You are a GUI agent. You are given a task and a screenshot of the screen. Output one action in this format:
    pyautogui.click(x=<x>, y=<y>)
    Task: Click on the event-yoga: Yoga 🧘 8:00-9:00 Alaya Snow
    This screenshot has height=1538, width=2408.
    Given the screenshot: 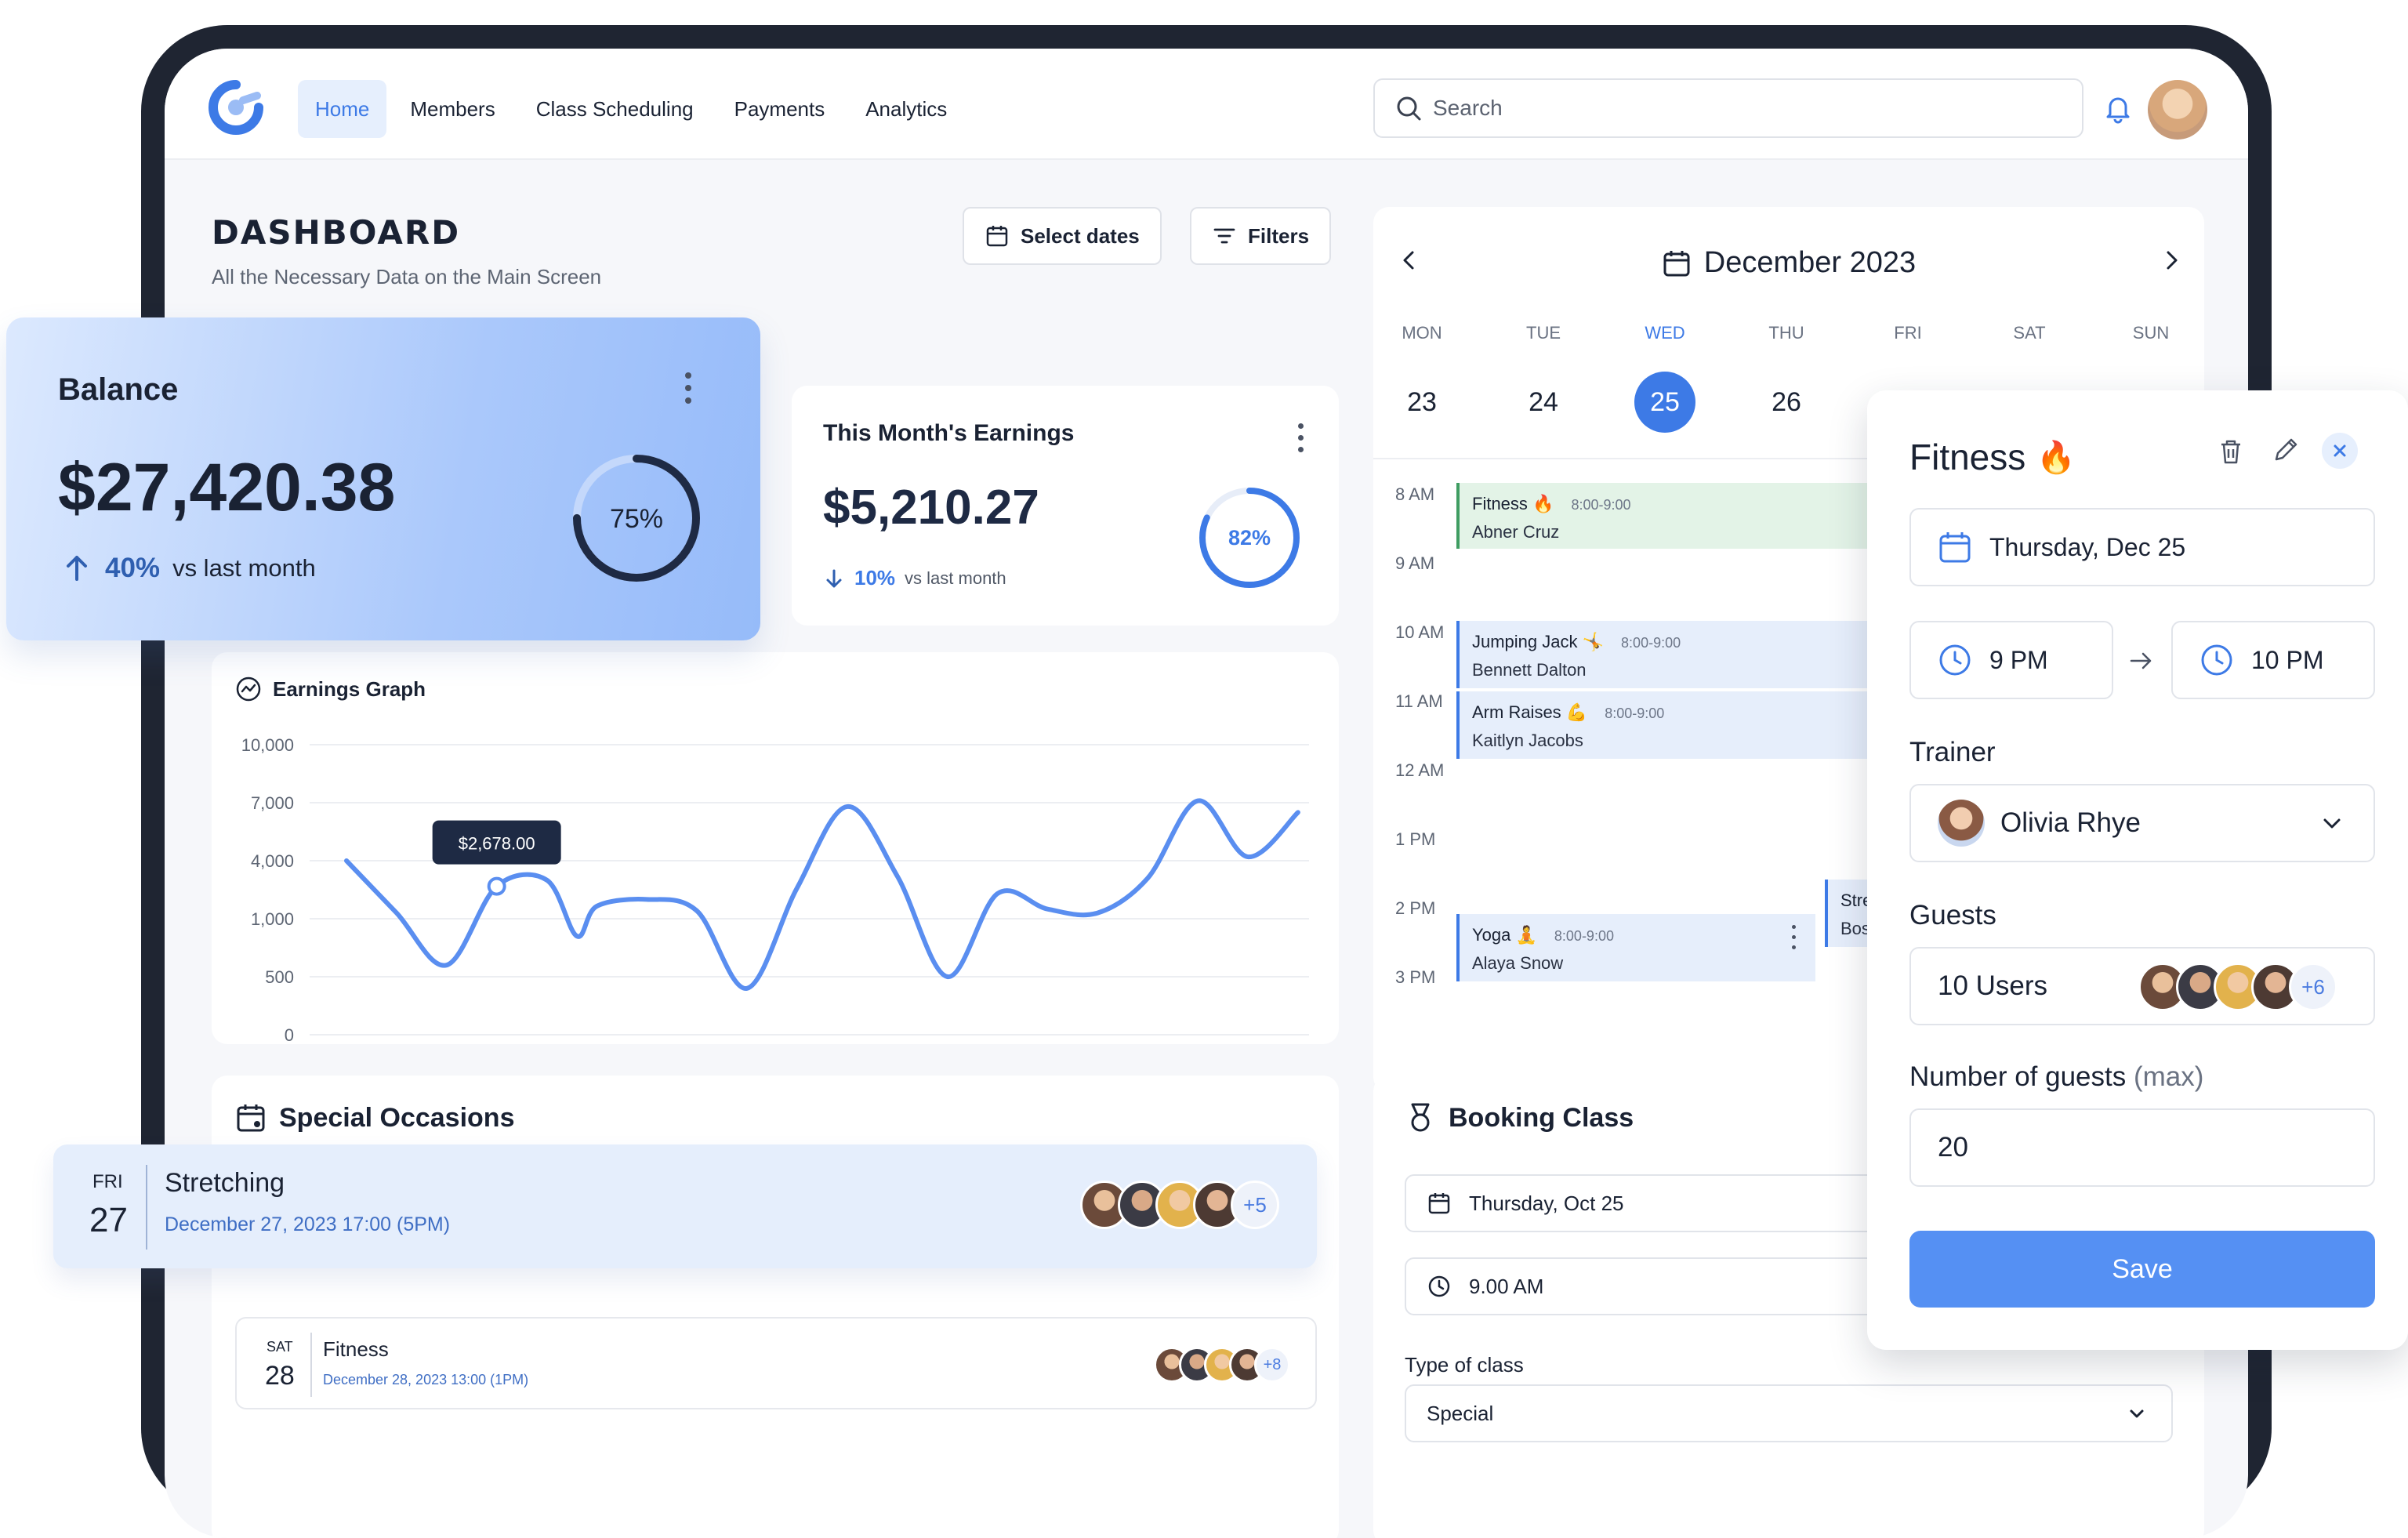 What is the action you would take?
    pyautogui.click(x=1635, y=947)
    